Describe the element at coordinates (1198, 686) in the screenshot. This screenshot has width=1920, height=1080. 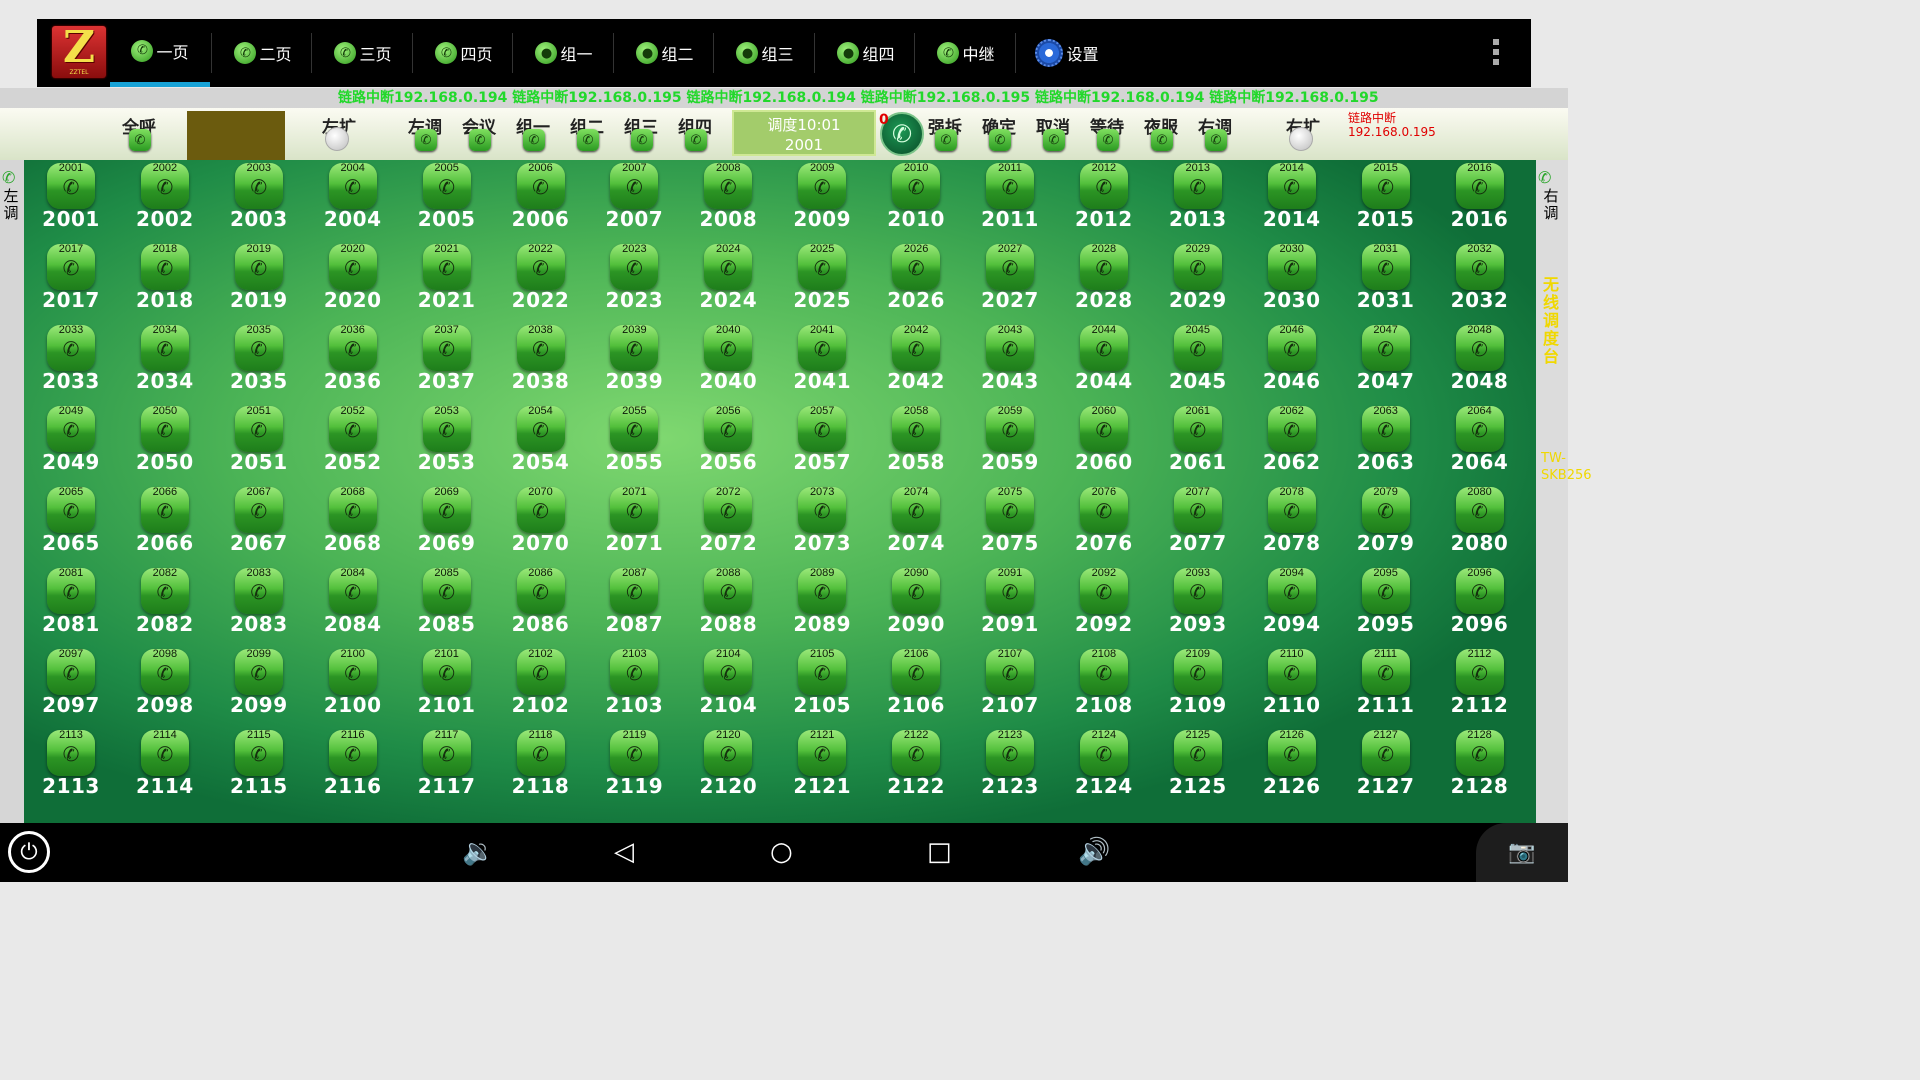
I see `extension-button: ✆ 2109 2109` at that location.